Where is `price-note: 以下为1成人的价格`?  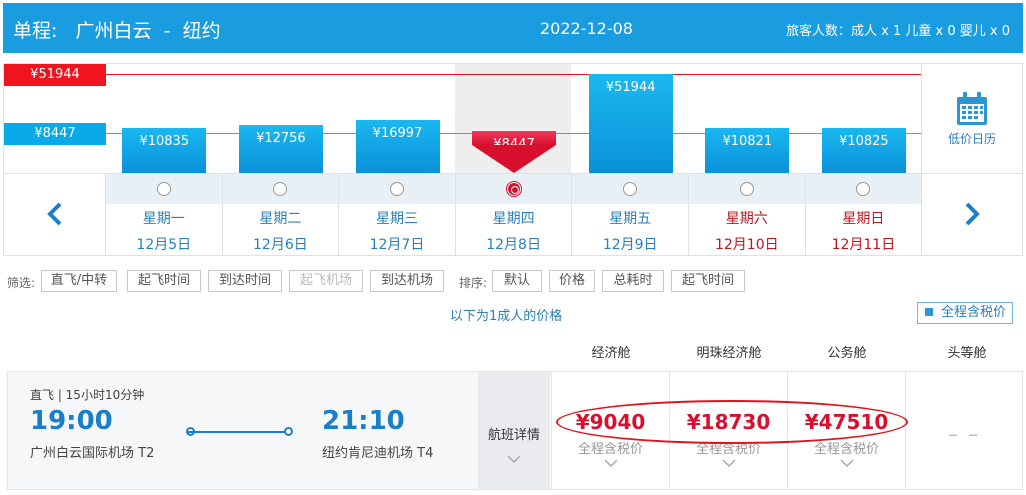
price-note: 以下为1成人的价格 is located at coordinates (506, 316).